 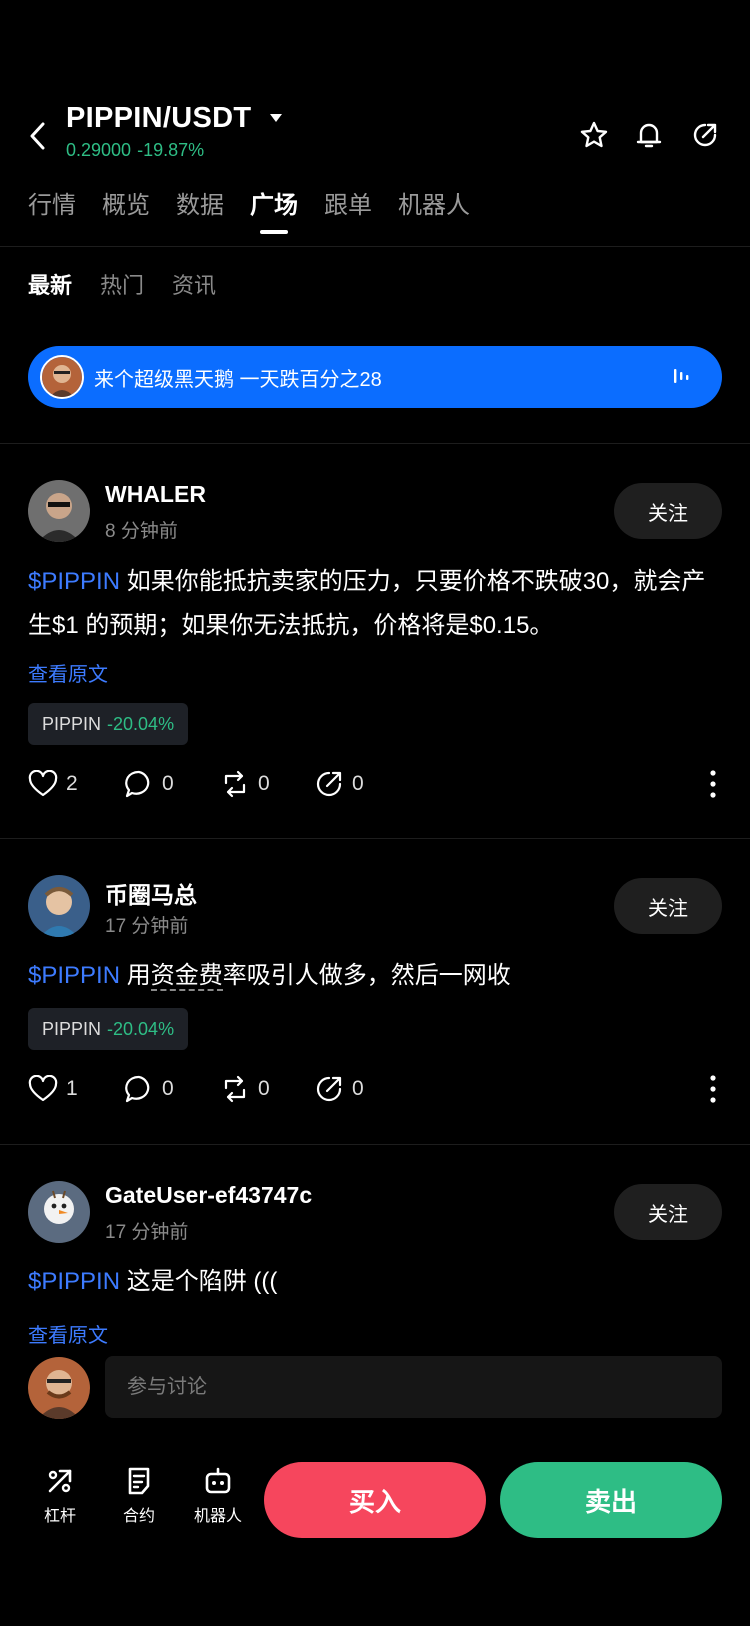 I want to click on chevron-left-icon, so click(x=37, y=136).